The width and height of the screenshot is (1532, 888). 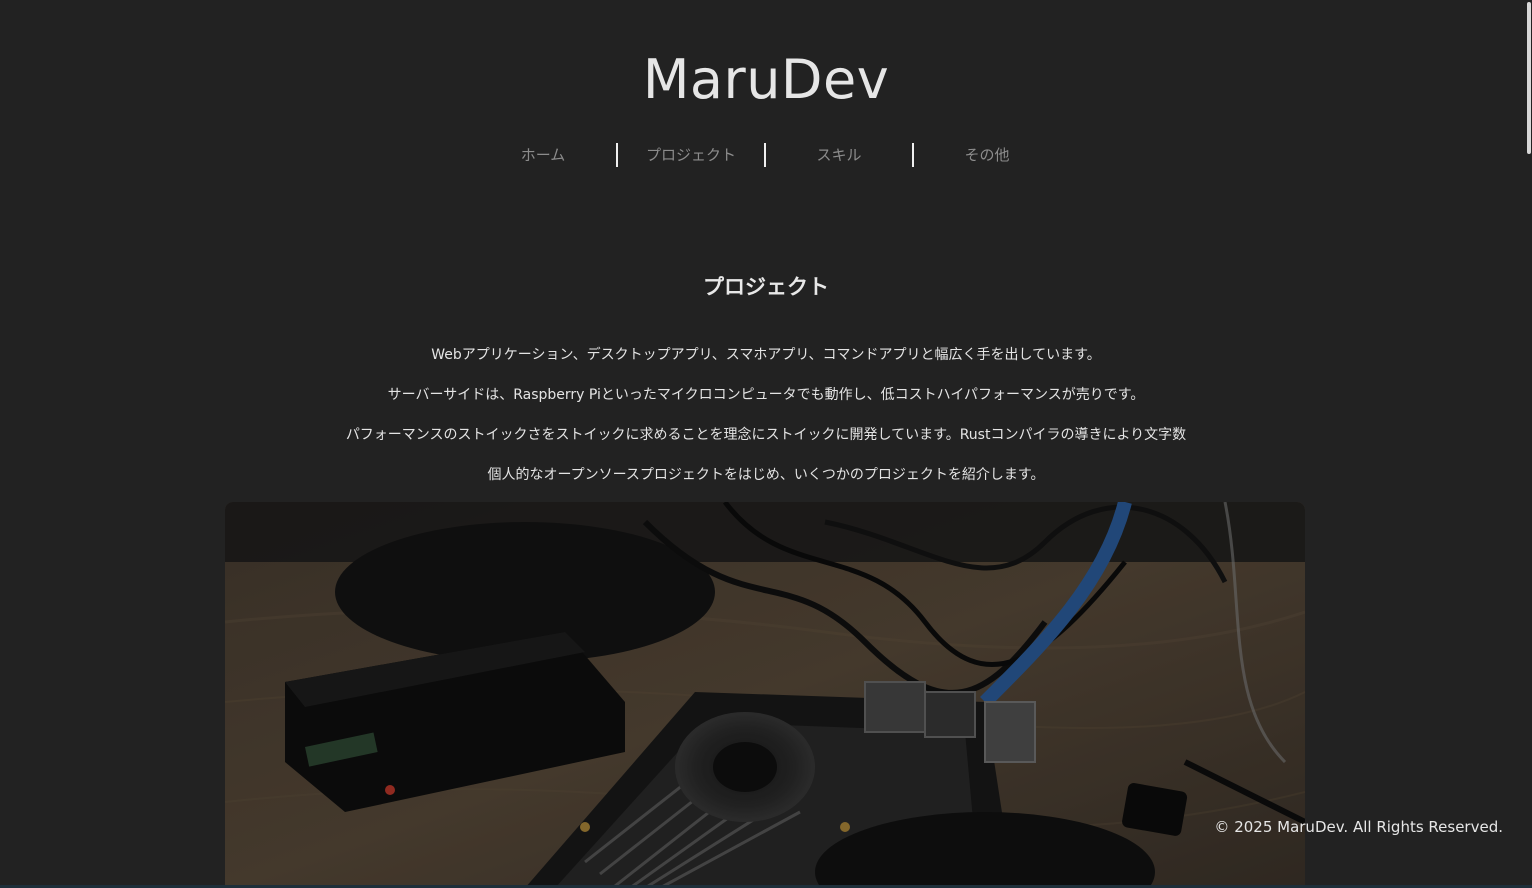 What do you see at coordinates (987, 155) in the screenshot?
I see `nav-item-other: その他` at bounding box center [987, 155].